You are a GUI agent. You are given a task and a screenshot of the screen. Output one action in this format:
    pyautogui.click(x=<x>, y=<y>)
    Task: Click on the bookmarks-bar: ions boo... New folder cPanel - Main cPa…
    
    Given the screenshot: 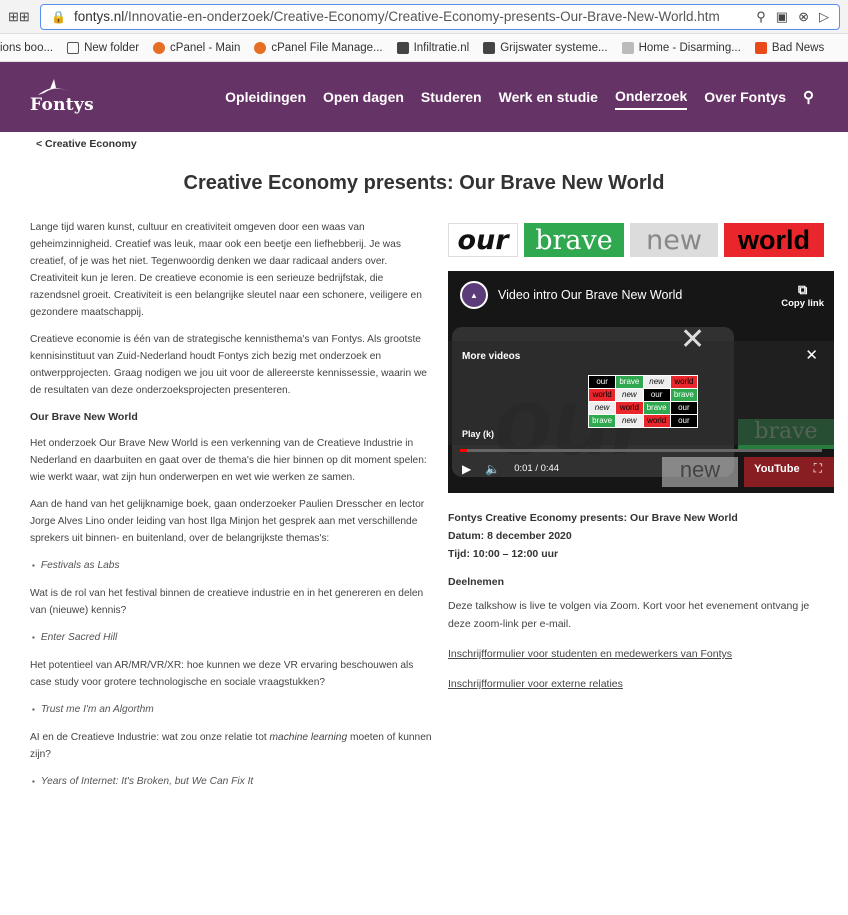 What is the action you would take?
    pyautogui.click(x=424, y=48)
    